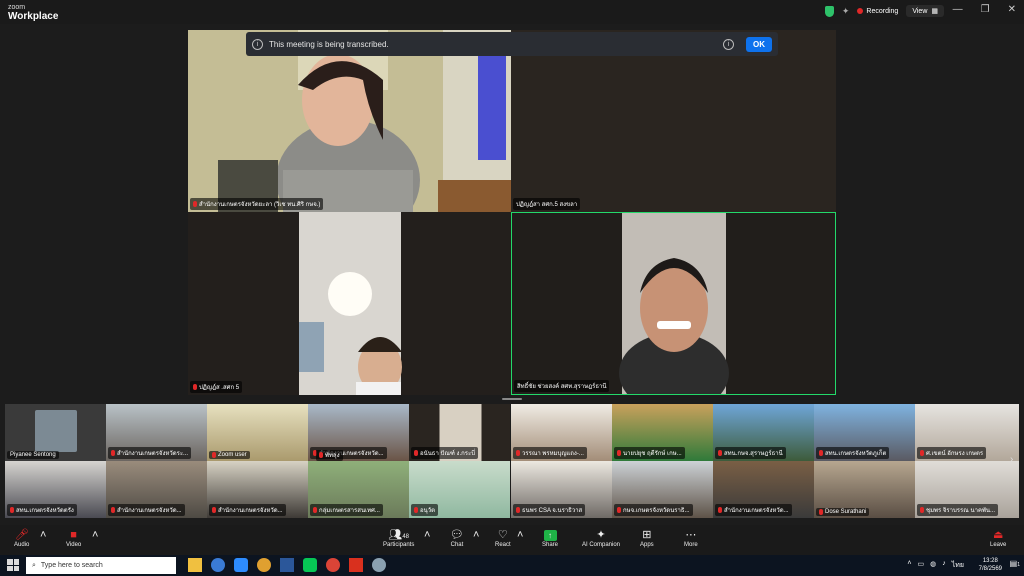 This screenshot has width=1024, height=576. I want to click on pdf-icon, so click(356, 565).